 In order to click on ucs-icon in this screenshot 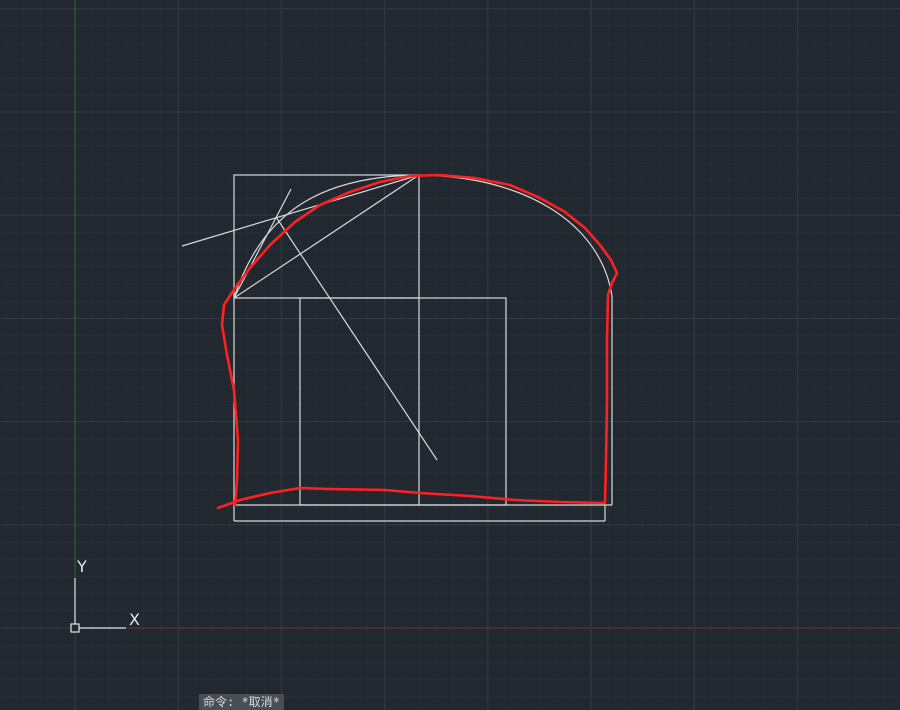, I will do `click(98, 605)`.